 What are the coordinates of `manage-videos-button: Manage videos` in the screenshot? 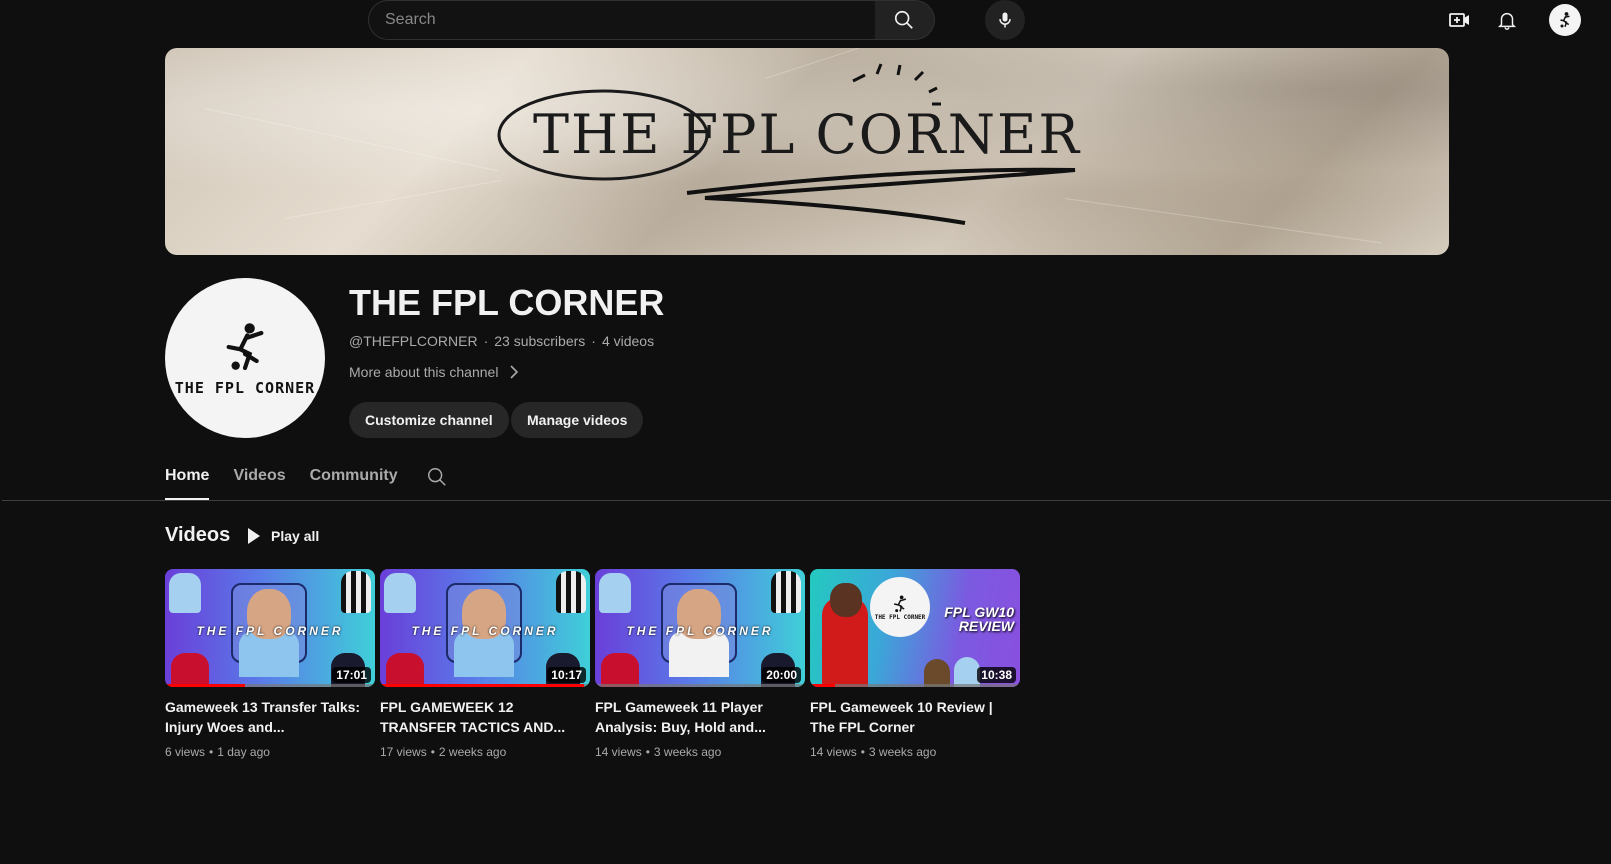 It's located at (577, 420).